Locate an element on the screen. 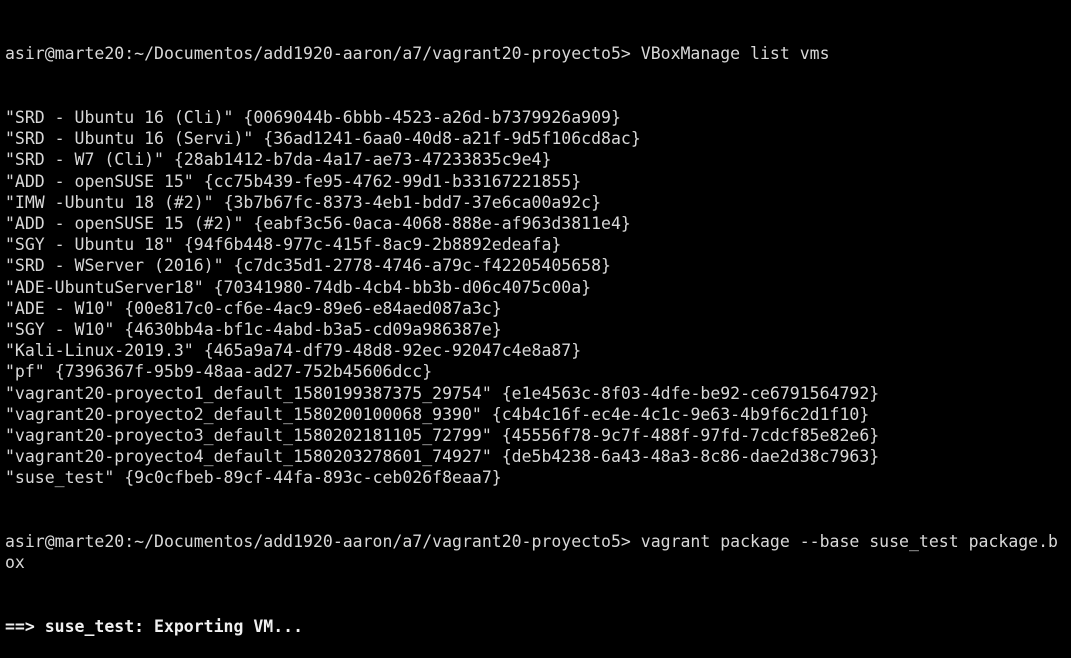 Image resolution: width=1071 pixels, height=658 pixels. vm-uuid: {c4b4c16f-ec4e-4c1c-9e63-4b9f6c2d1f10} is located at coordinates (680, 414).